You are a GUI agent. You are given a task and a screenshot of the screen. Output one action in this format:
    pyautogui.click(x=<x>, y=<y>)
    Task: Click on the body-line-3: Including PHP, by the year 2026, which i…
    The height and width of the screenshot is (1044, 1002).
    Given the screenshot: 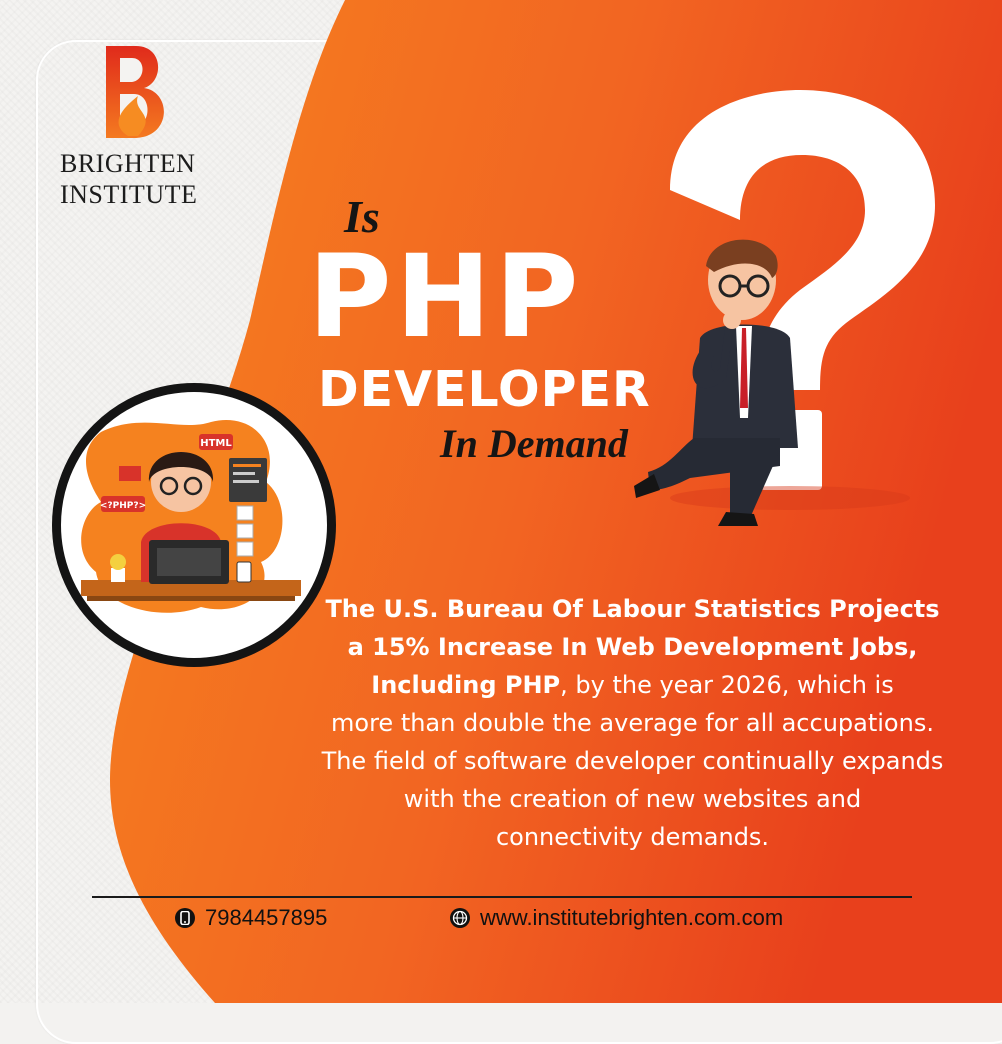 What is the action you would take?
    pyautogui.click(x=632, y=685)
    